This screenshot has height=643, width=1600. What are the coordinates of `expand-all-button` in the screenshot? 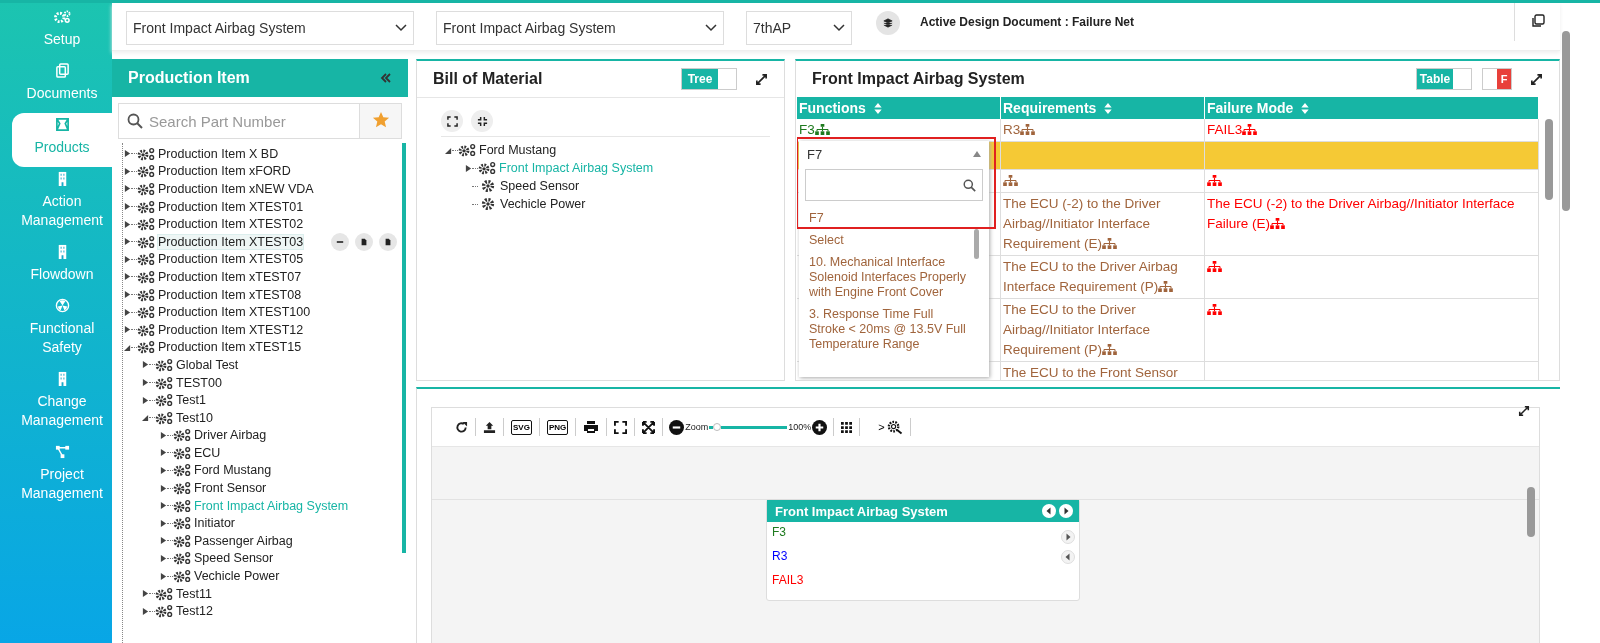 It's located at (452, 121).